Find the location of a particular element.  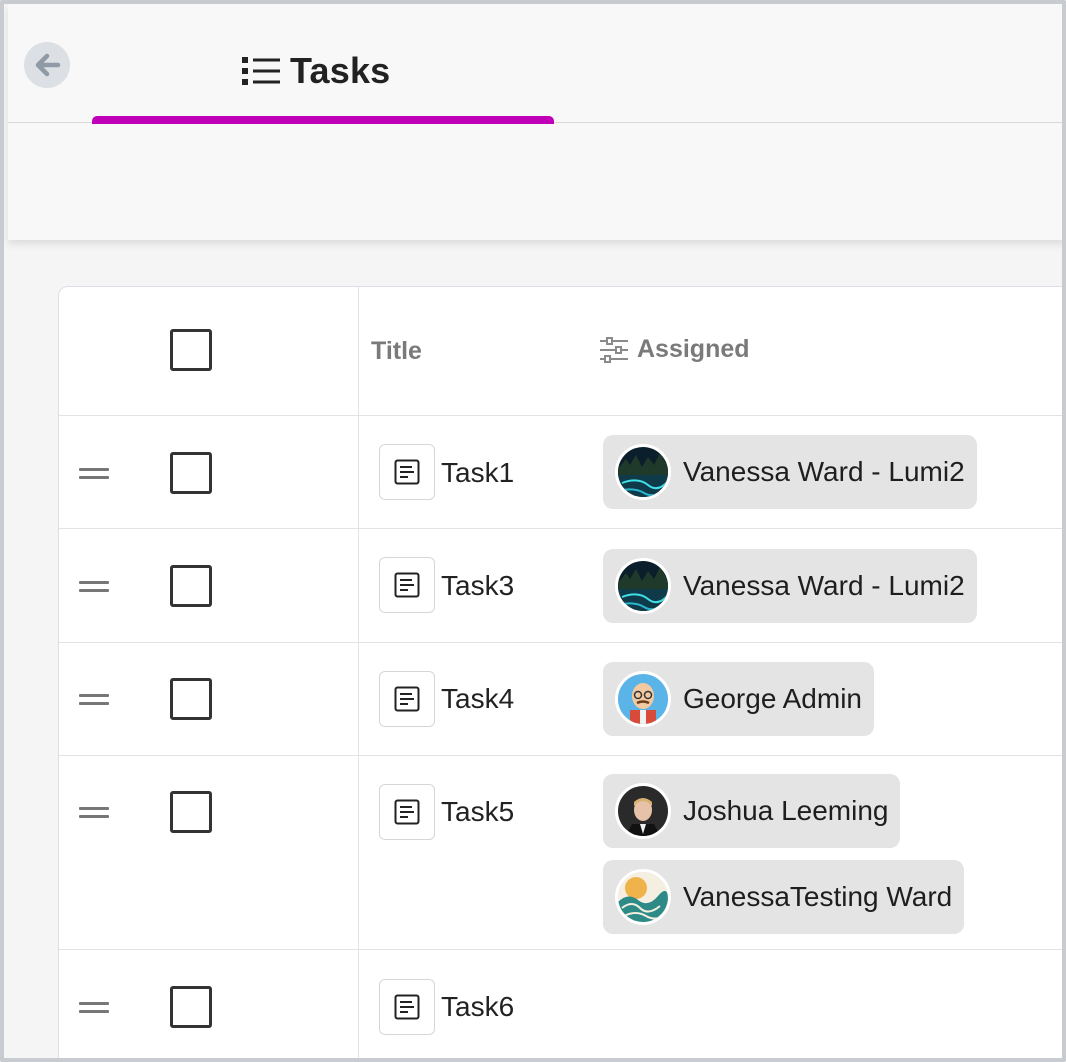

assignee-name: VanessaTesting Ward is located at coordinates (818, 896).